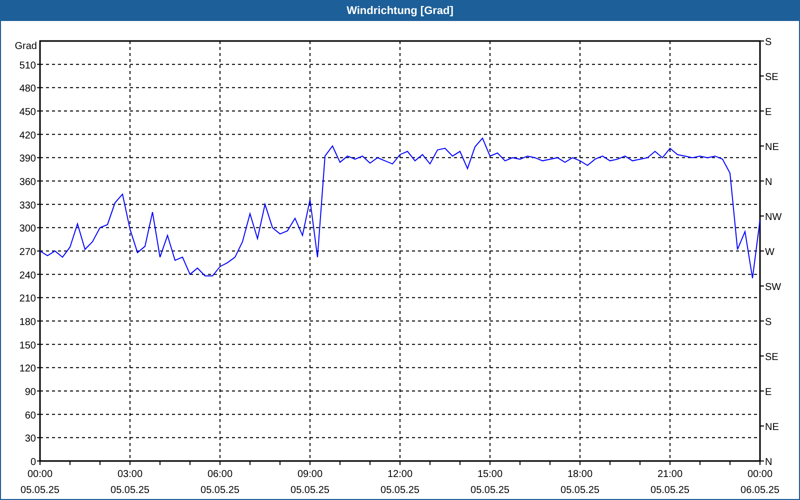  Describe the element at coordinates (400, 482) in the screenshot. I see `x-tick-label: 12:00 05.05.25` at that location.